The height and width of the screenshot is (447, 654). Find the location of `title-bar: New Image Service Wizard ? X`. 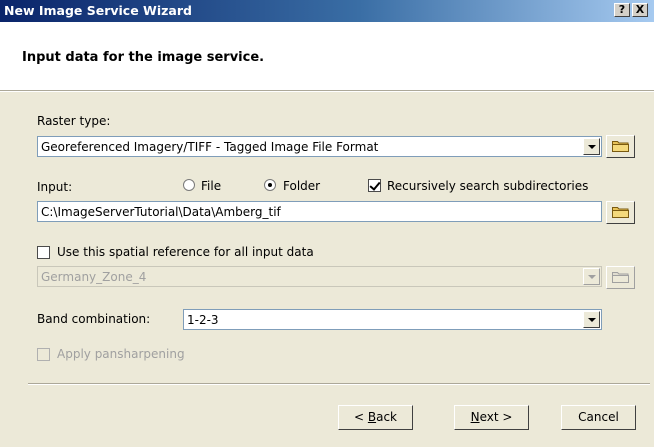

title-bar: New Image Service Wizard ? X is located at coordinates (327, 11).